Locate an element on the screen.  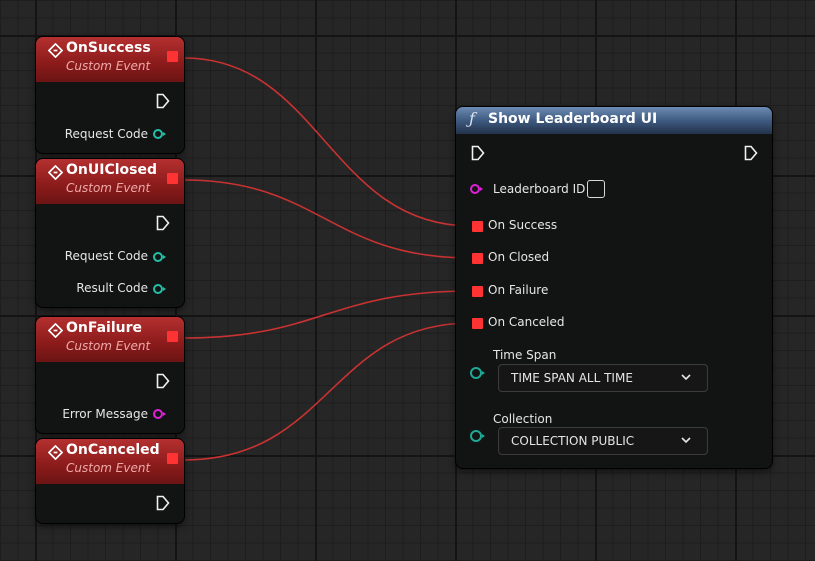
time-span-selected-value: TIME SPAN ALL TIME is located at coordinates (572, 378).